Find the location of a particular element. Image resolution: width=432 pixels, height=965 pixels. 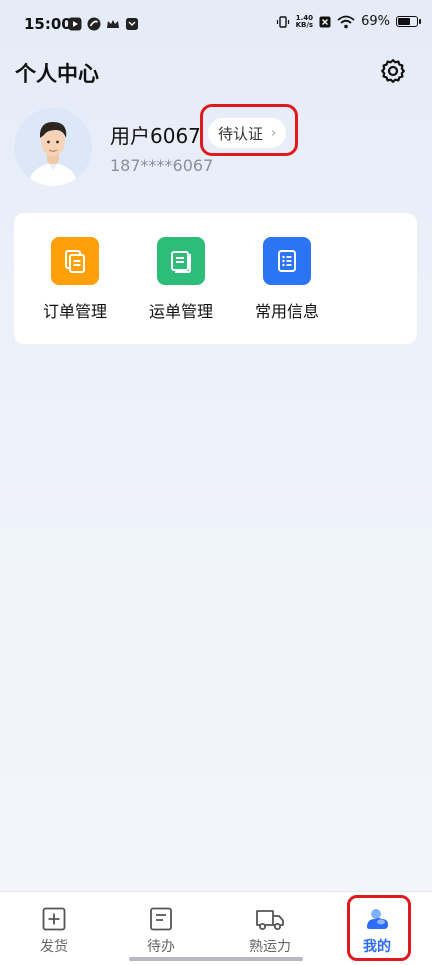

todo-list-icon is located at coordinates (161, 919).